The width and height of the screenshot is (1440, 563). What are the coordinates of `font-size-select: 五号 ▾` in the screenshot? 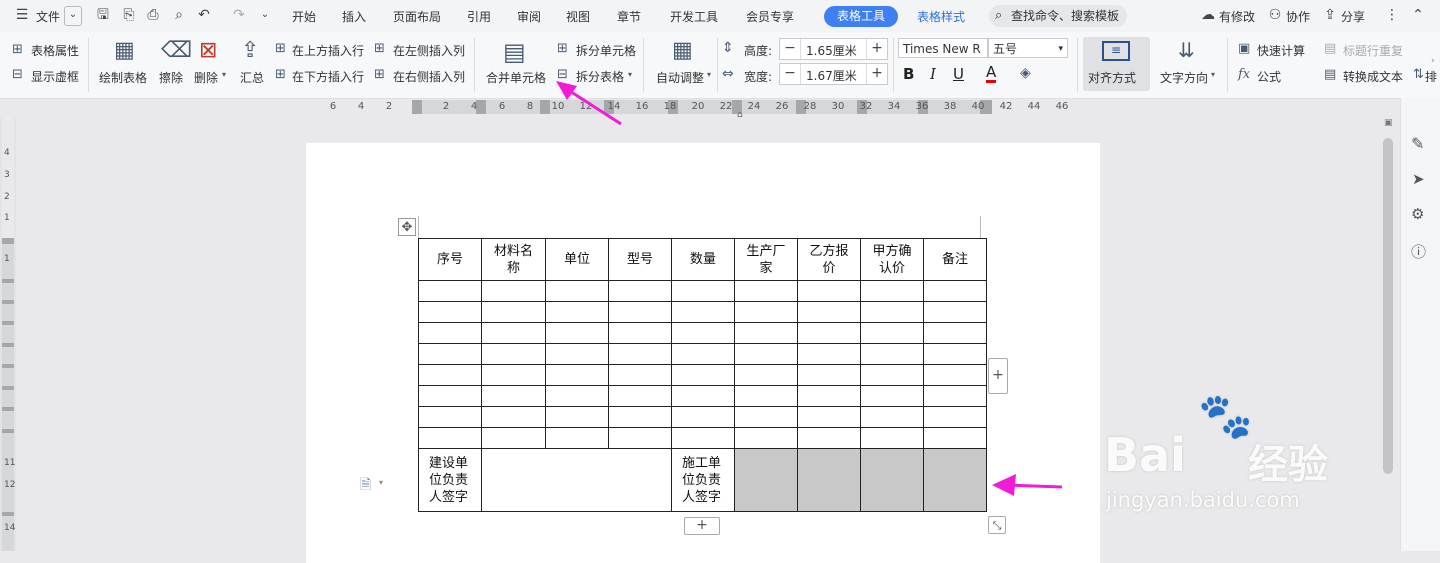 It's located at (1028, 48).